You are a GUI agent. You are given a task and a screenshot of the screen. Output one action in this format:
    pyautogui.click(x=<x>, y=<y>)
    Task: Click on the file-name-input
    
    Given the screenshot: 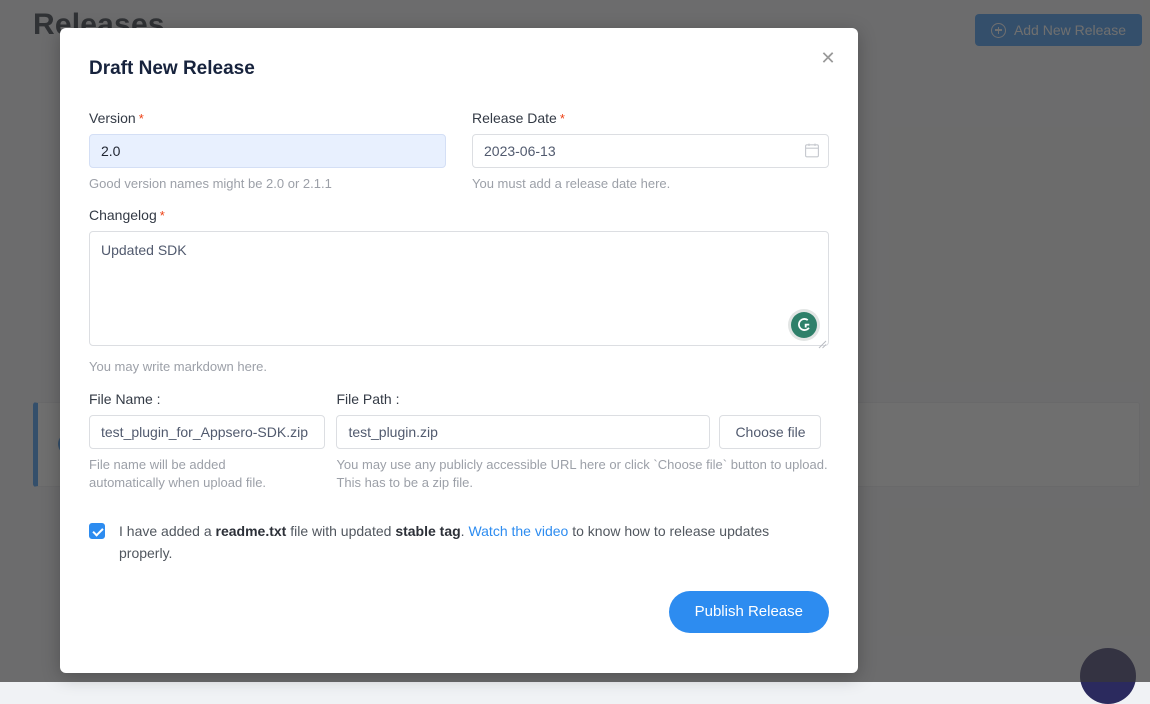 What is the action you would take?
    pyautogui.click(x=207, y=432)
    